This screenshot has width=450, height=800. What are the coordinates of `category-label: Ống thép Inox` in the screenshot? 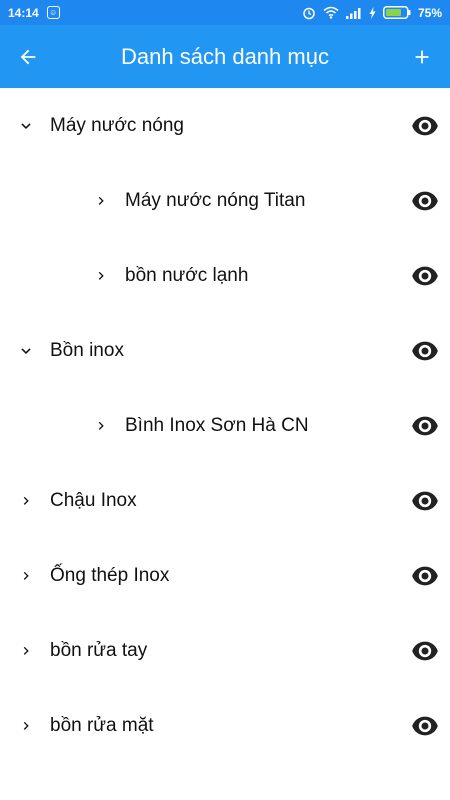 It's located at (110, 575).